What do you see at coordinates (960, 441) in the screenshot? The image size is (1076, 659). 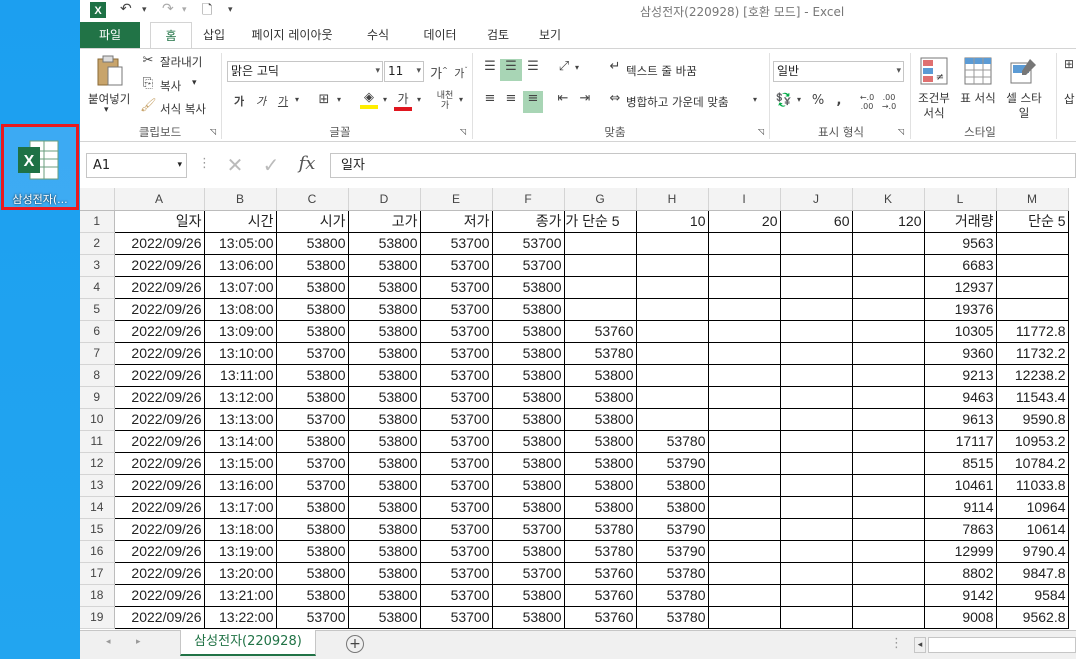 I see `cell: 17117` at bounding box center [960, 441].